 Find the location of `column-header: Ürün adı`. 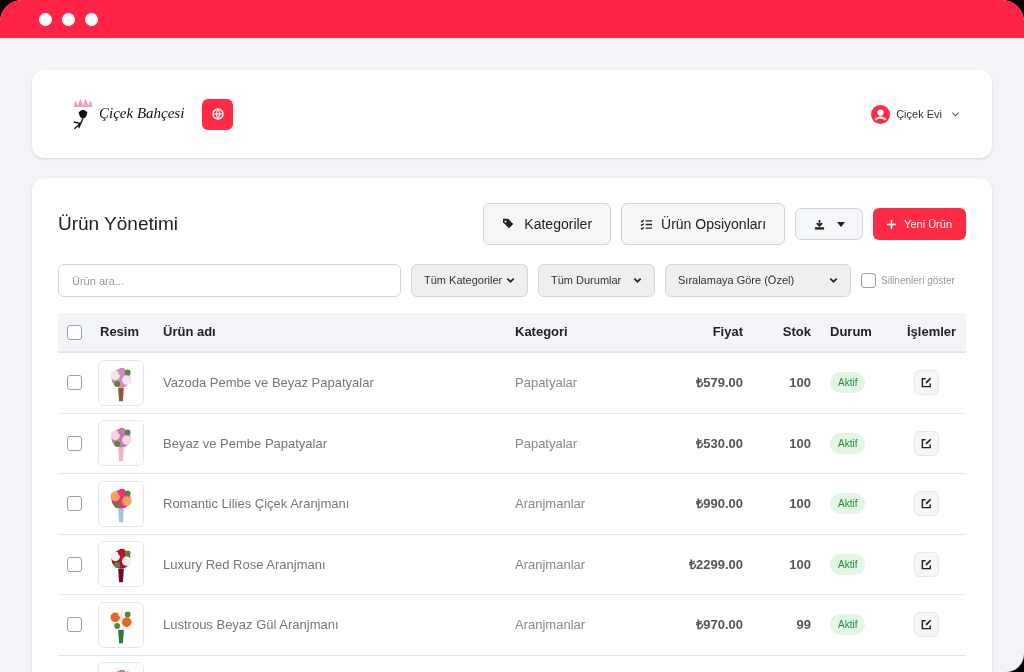

column-header: Ürün adı is located at coordinates (189, 332).